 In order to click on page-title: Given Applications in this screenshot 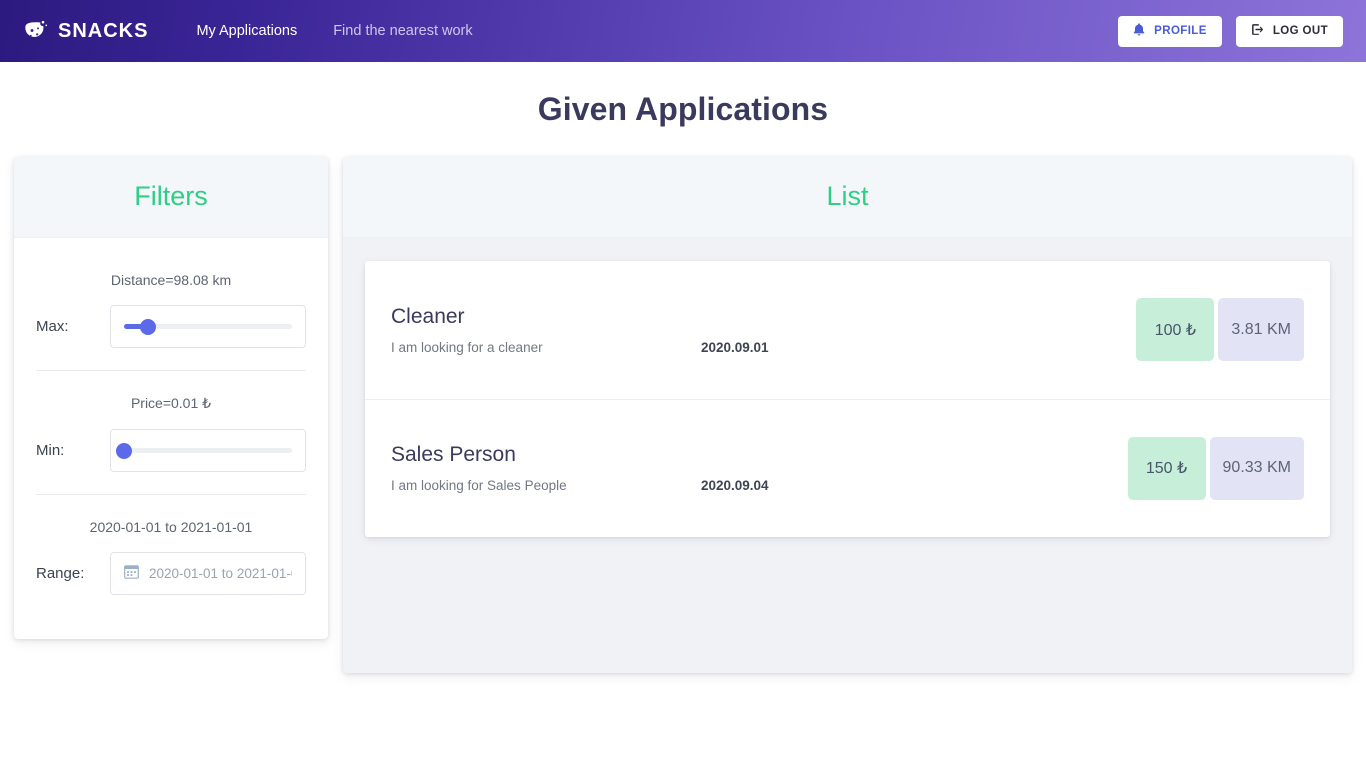, I will do `click(683, 109)`.